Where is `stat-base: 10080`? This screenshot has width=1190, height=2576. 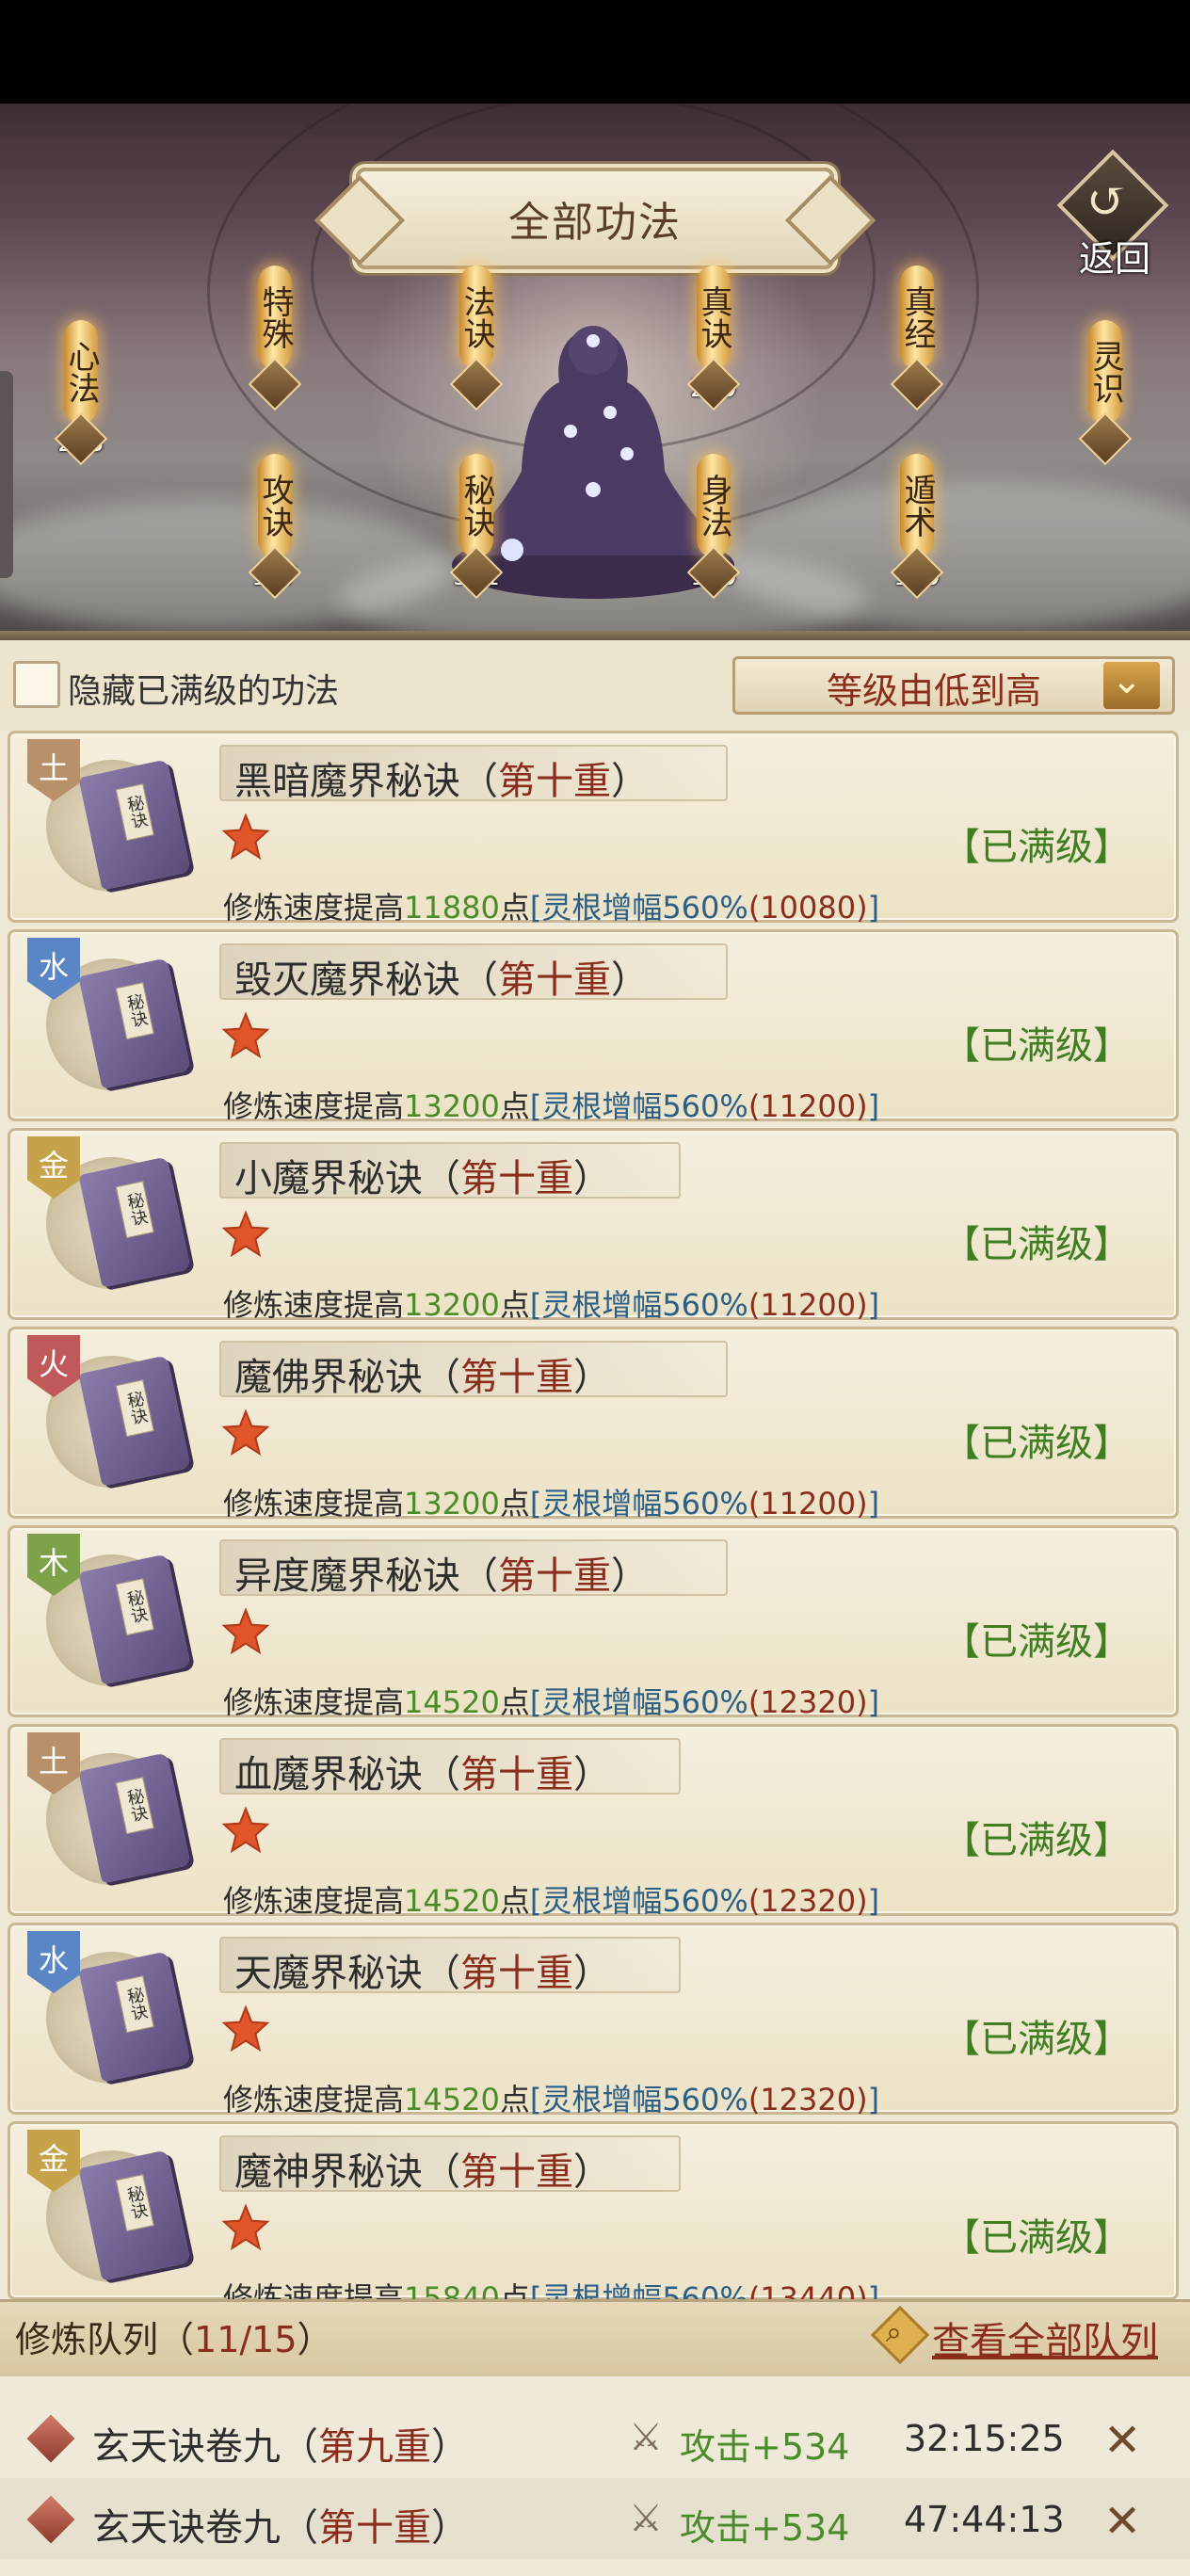
stat-base: 10080 is located at coordinates (808, 908).